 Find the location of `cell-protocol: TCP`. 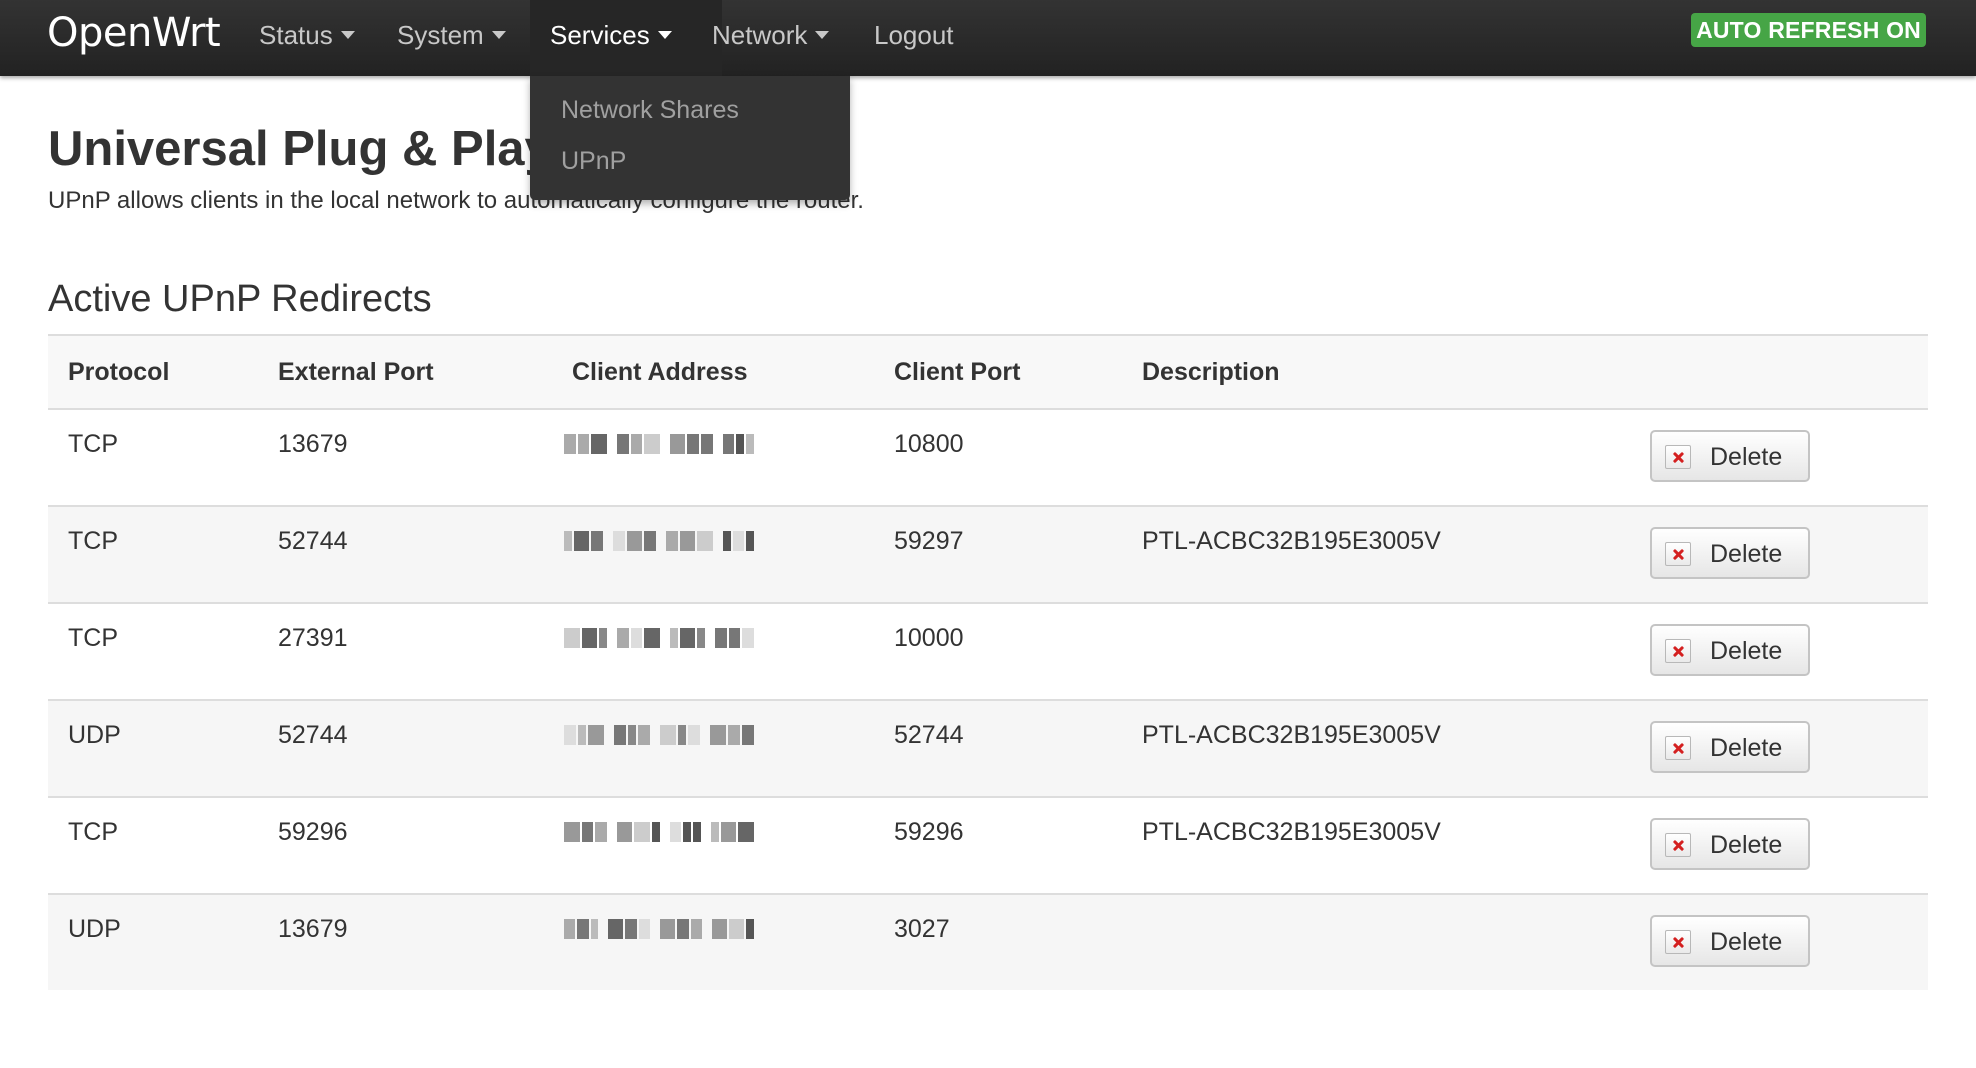

cell-protocol: TCP is located at coordinates (93, 638).